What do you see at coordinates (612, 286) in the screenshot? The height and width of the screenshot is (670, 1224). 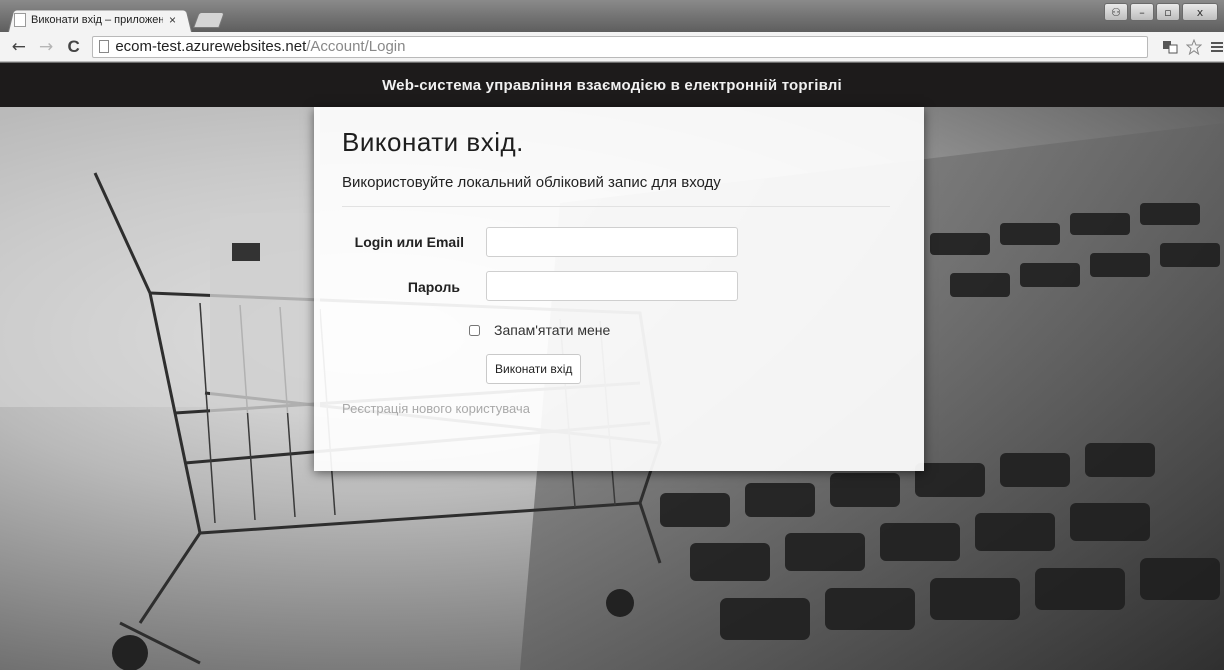 I see `password-input` at bounding box center [612, 286].